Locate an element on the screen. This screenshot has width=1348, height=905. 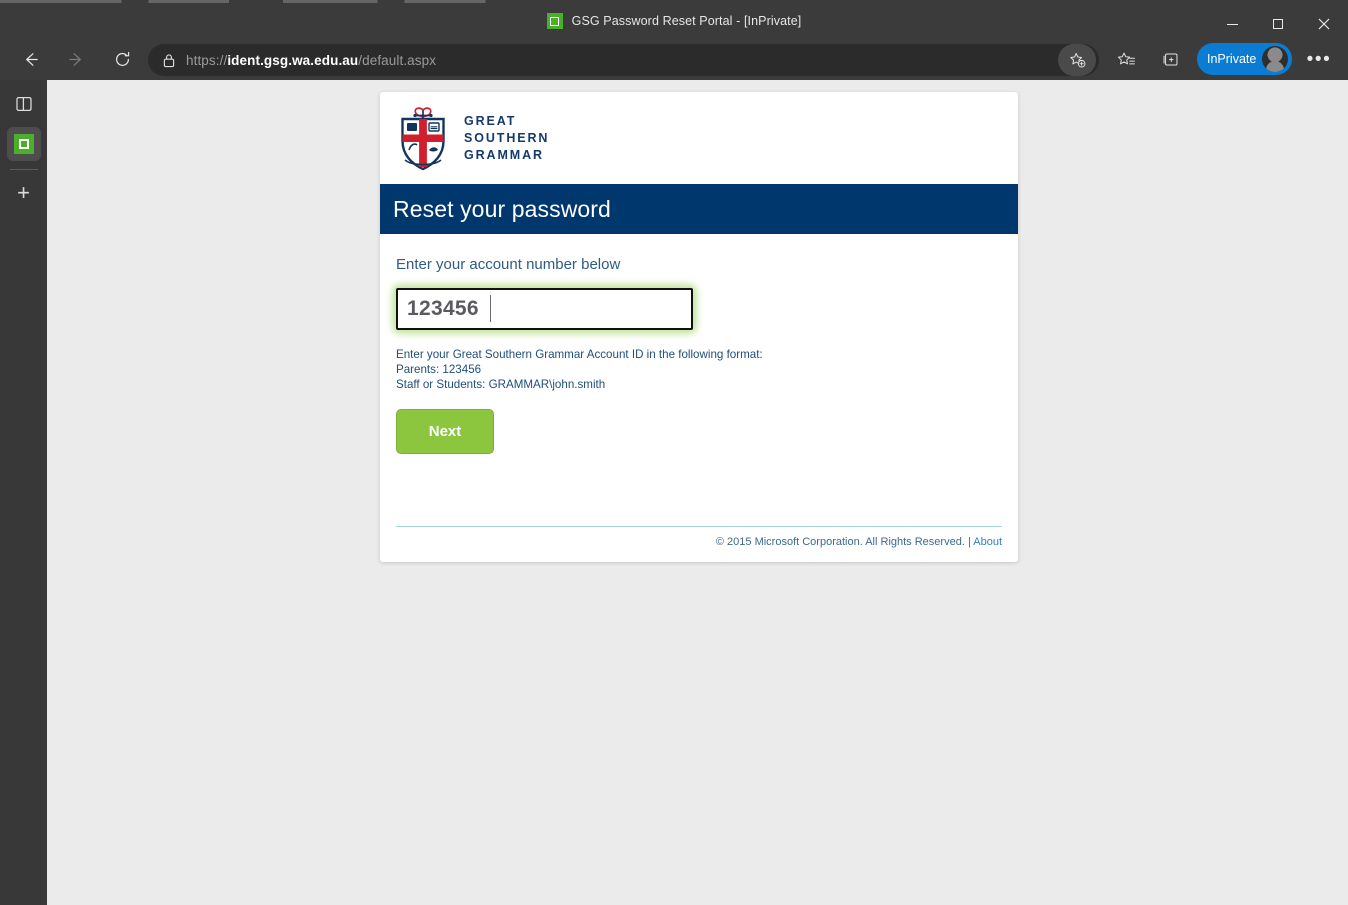
inprivate-profile-button: InPrivate is located at coordinates (1244, 59).